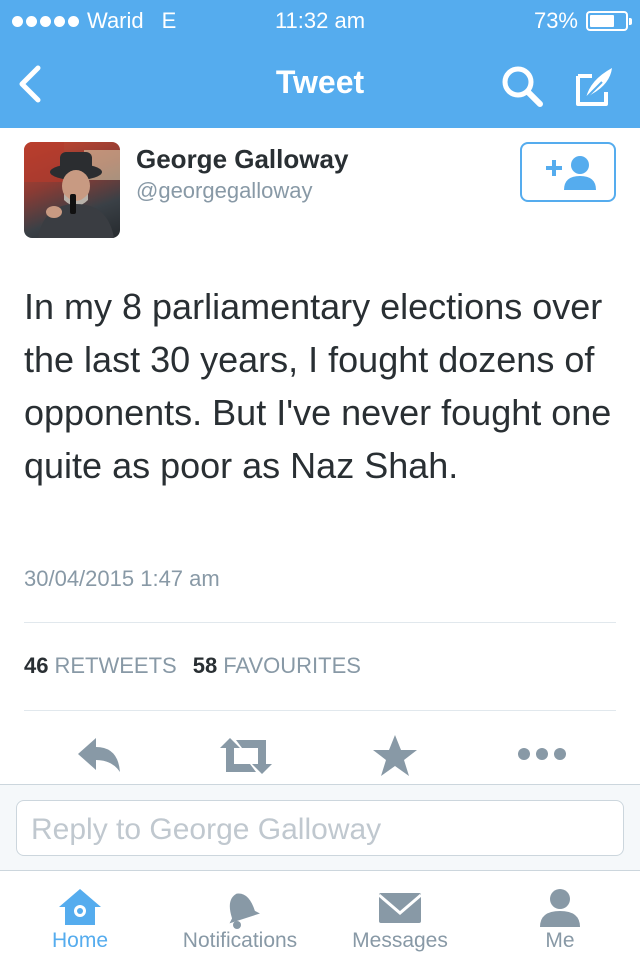  I want to click on retweets-label: RETWEETS, so click(115, 666).